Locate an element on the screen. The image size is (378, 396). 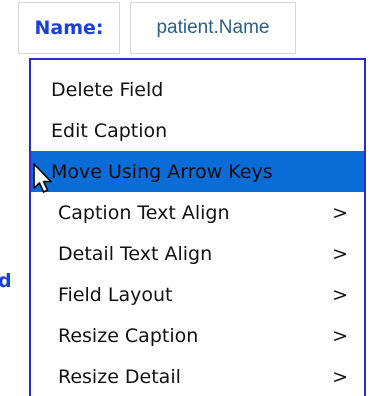
menu-item-delete-field: Delete Field is located at coordinates (197, 89).